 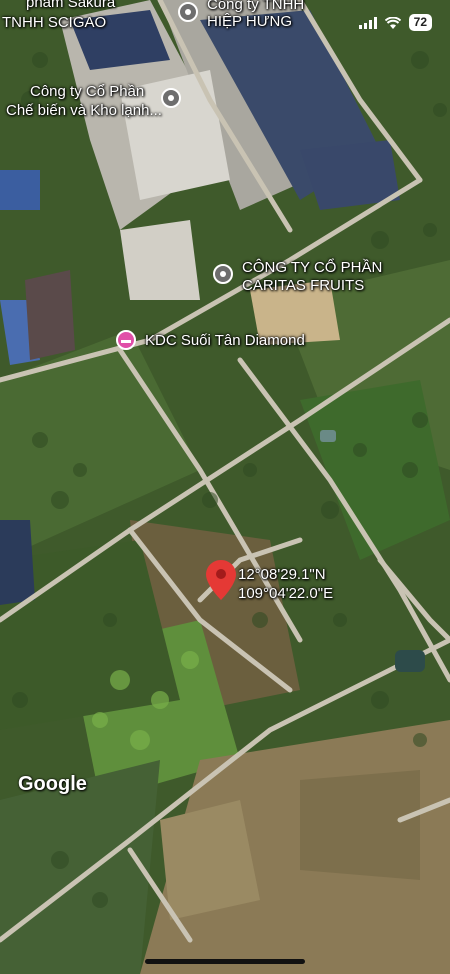 I want to click on place-label-co-phan-1: Công ty Cổ Phần, so click(x=87, y=92).